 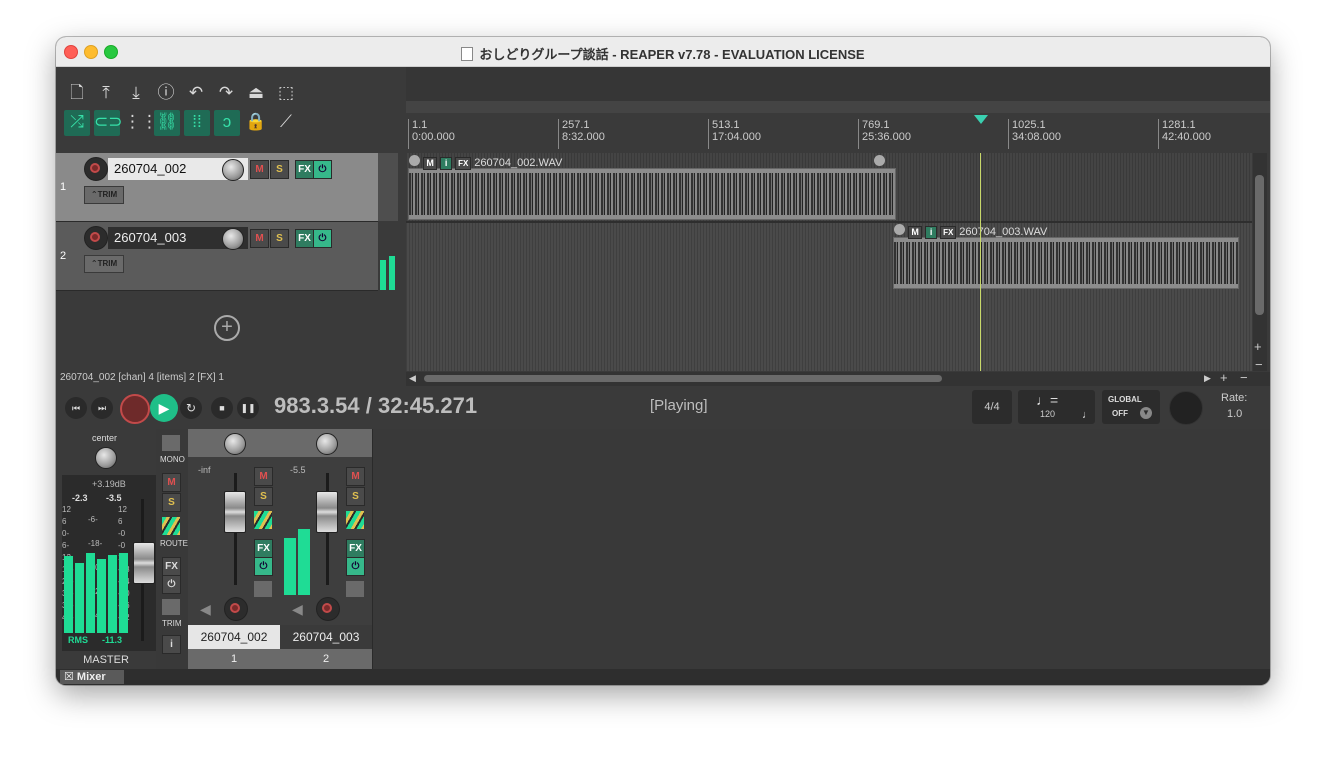 I want to click on info-icon: ⓘ, so click(x=166, y=93).